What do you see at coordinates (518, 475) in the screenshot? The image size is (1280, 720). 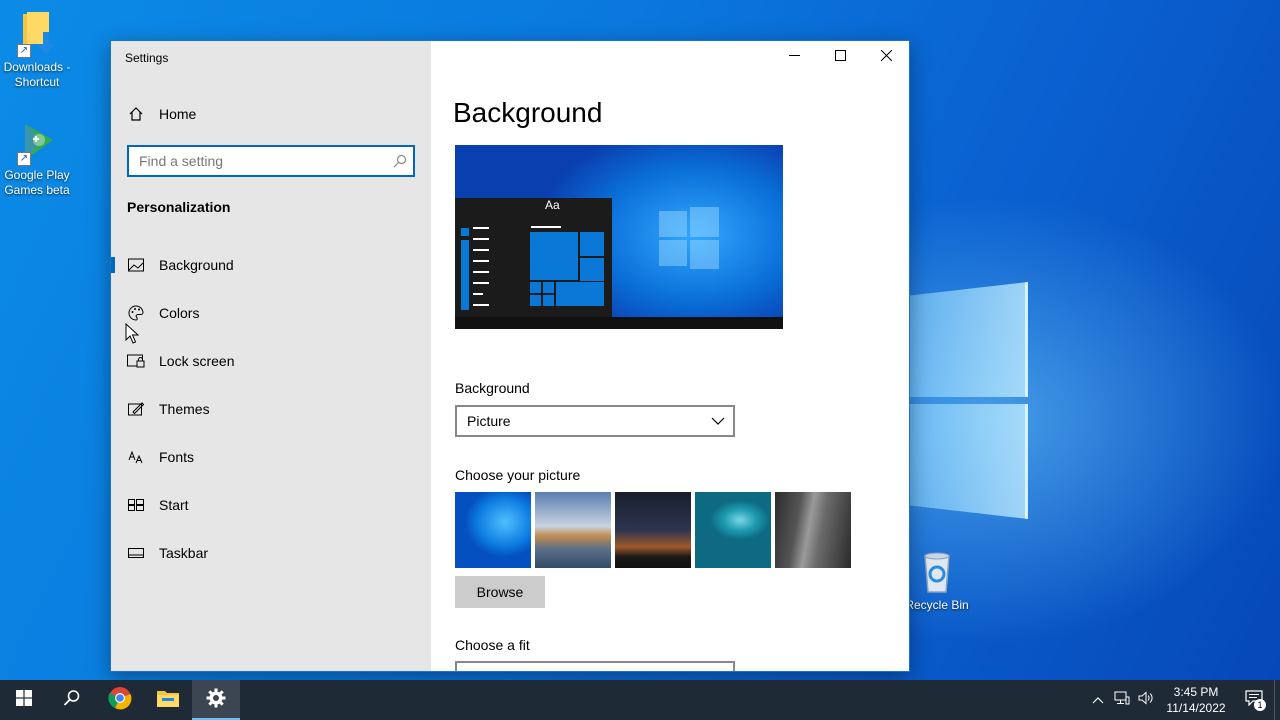 I see `choose-picture-label: Choose your picture` at bounding box center [518, 475].